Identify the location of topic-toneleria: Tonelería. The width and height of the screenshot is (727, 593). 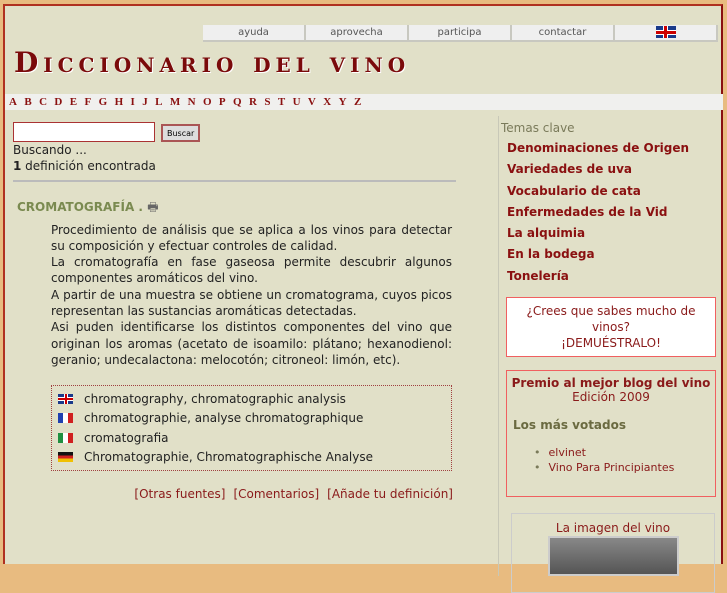
(616, 276).